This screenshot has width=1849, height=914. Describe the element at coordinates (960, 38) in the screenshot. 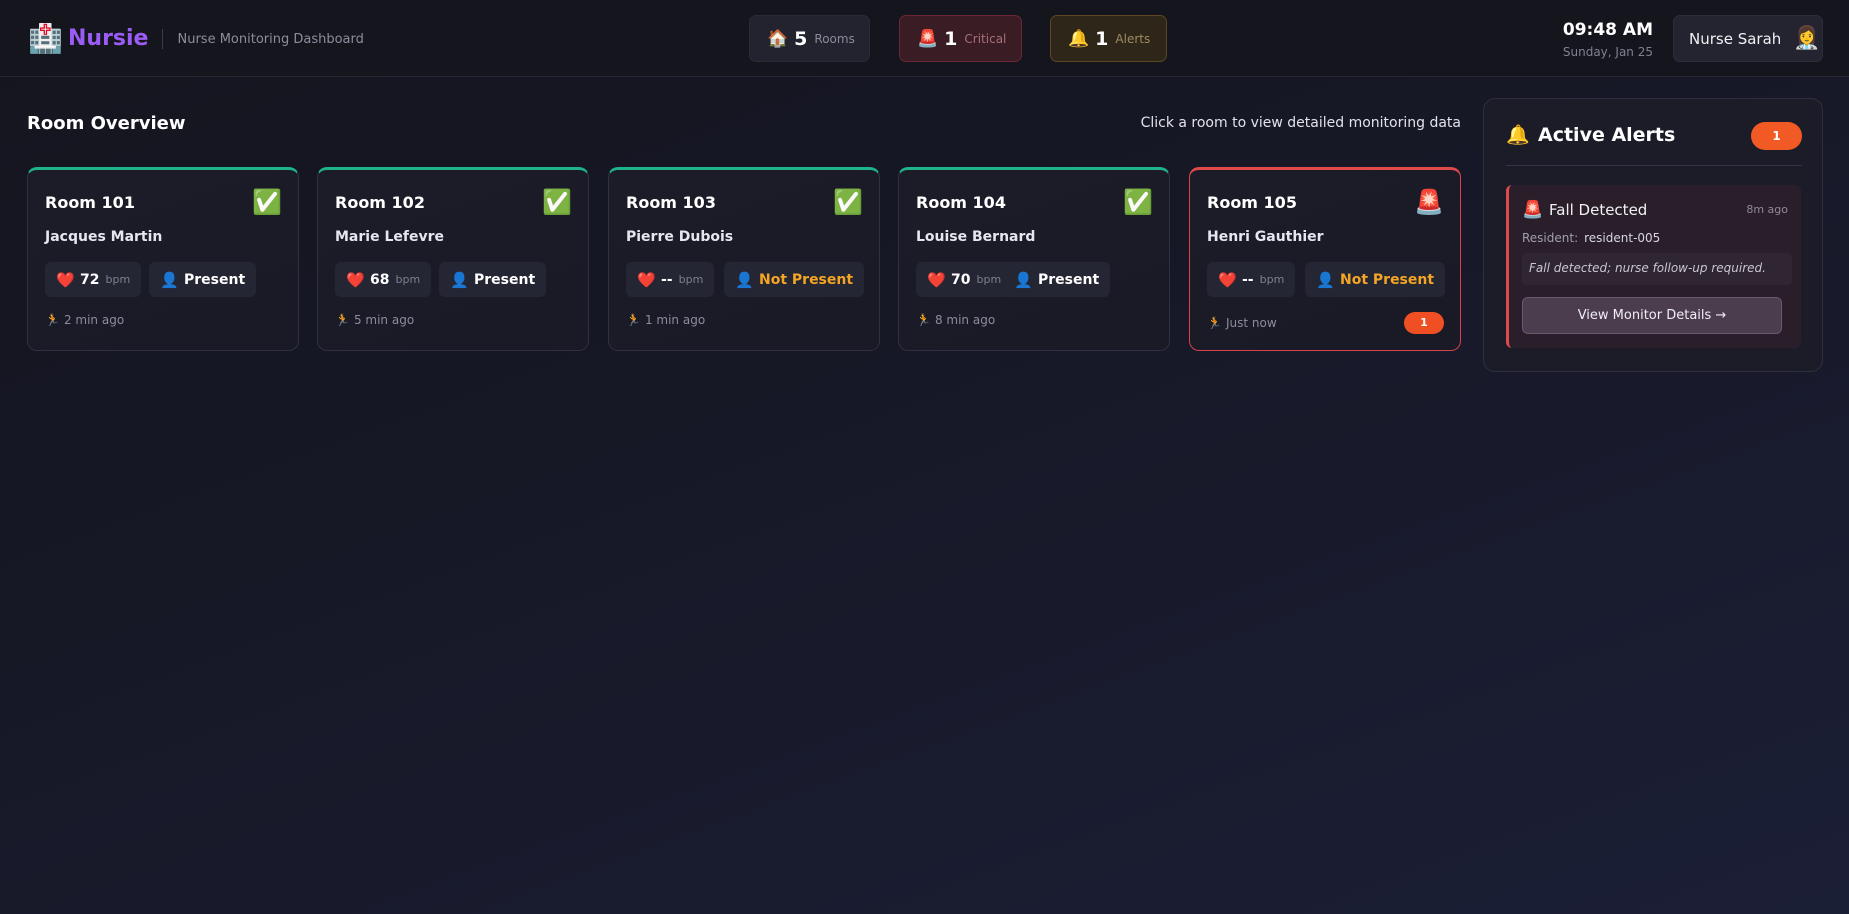

I see `critical-stat: 🚨 1 Critical` at that location.